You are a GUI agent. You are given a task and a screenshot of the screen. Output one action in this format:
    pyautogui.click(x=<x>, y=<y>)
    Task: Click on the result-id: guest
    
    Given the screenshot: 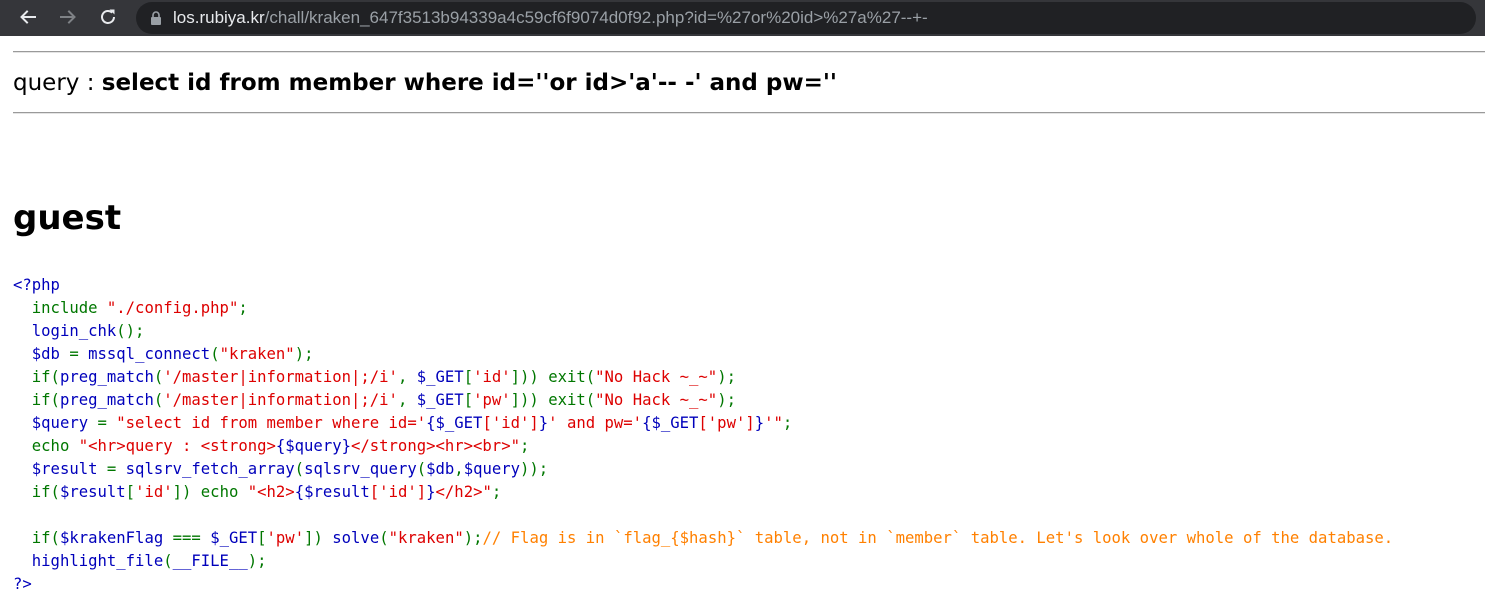 What is the action you would take?
    pyautogui.click(x=67, y=218)
    